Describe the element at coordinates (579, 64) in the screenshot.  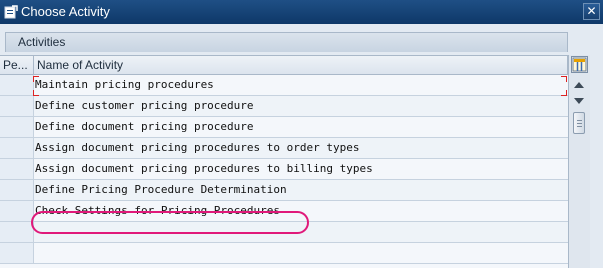
I see `column-settings-icon` at that location.